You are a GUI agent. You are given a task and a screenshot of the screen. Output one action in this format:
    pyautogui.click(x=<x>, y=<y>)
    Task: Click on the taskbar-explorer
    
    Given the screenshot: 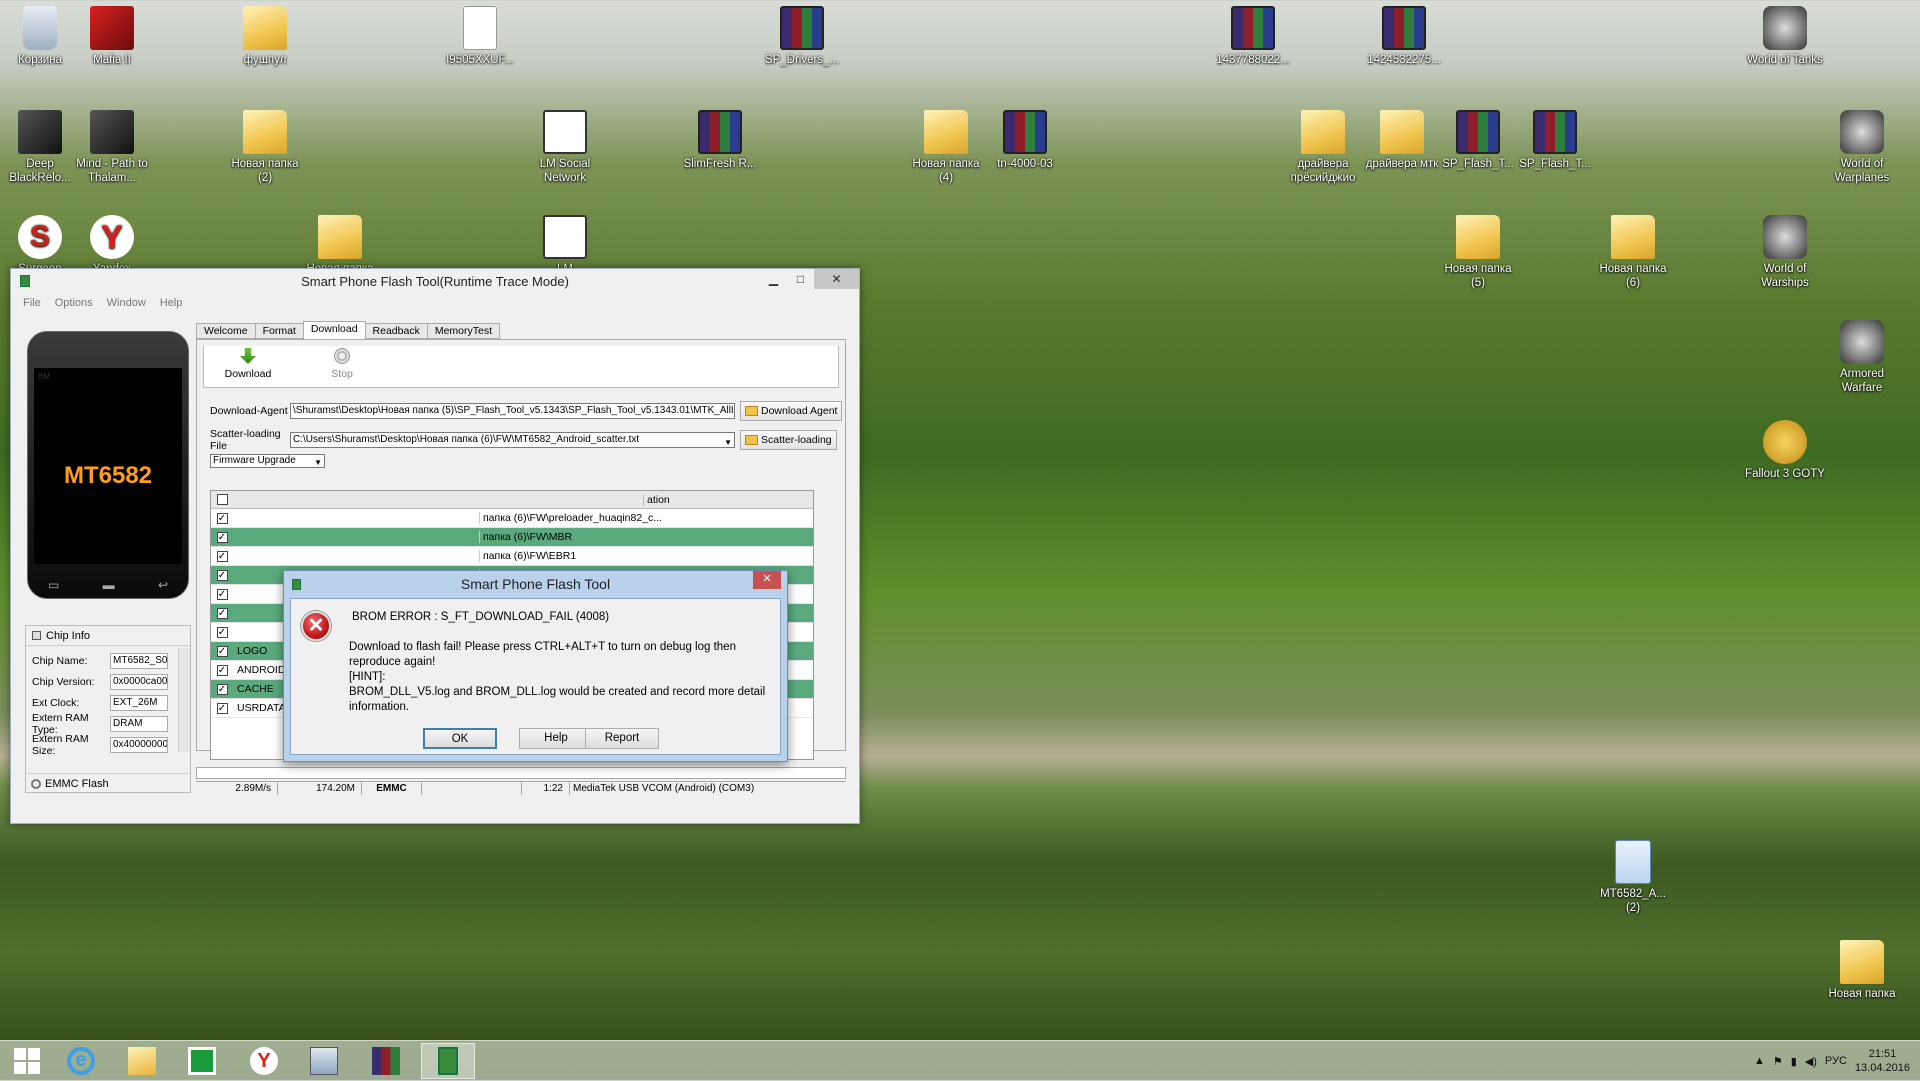 What is the action you would take?
    pyautogui.click(x=142, y=1061)
    